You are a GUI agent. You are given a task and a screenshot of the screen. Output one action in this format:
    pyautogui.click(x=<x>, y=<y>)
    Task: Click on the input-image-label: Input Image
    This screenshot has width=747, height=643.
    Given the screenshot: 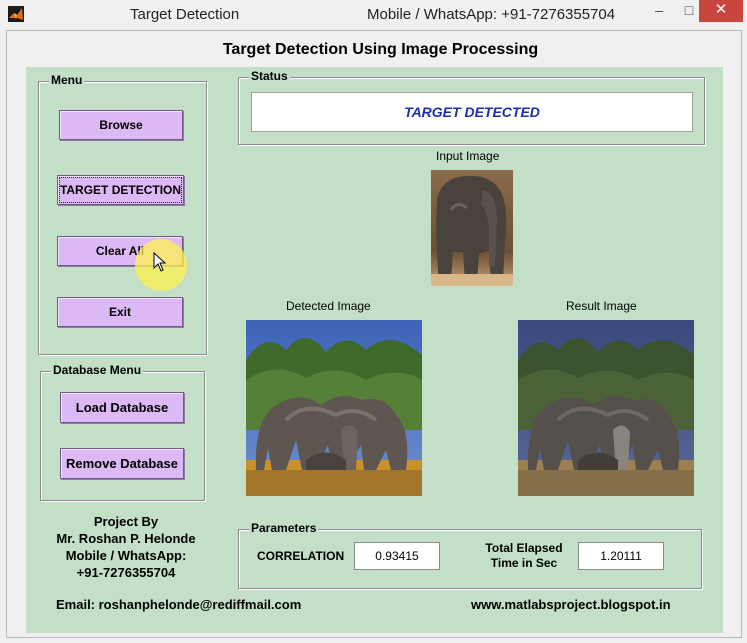 What is the action you would take?
    pyautogui.click(x=468, y=156)
    